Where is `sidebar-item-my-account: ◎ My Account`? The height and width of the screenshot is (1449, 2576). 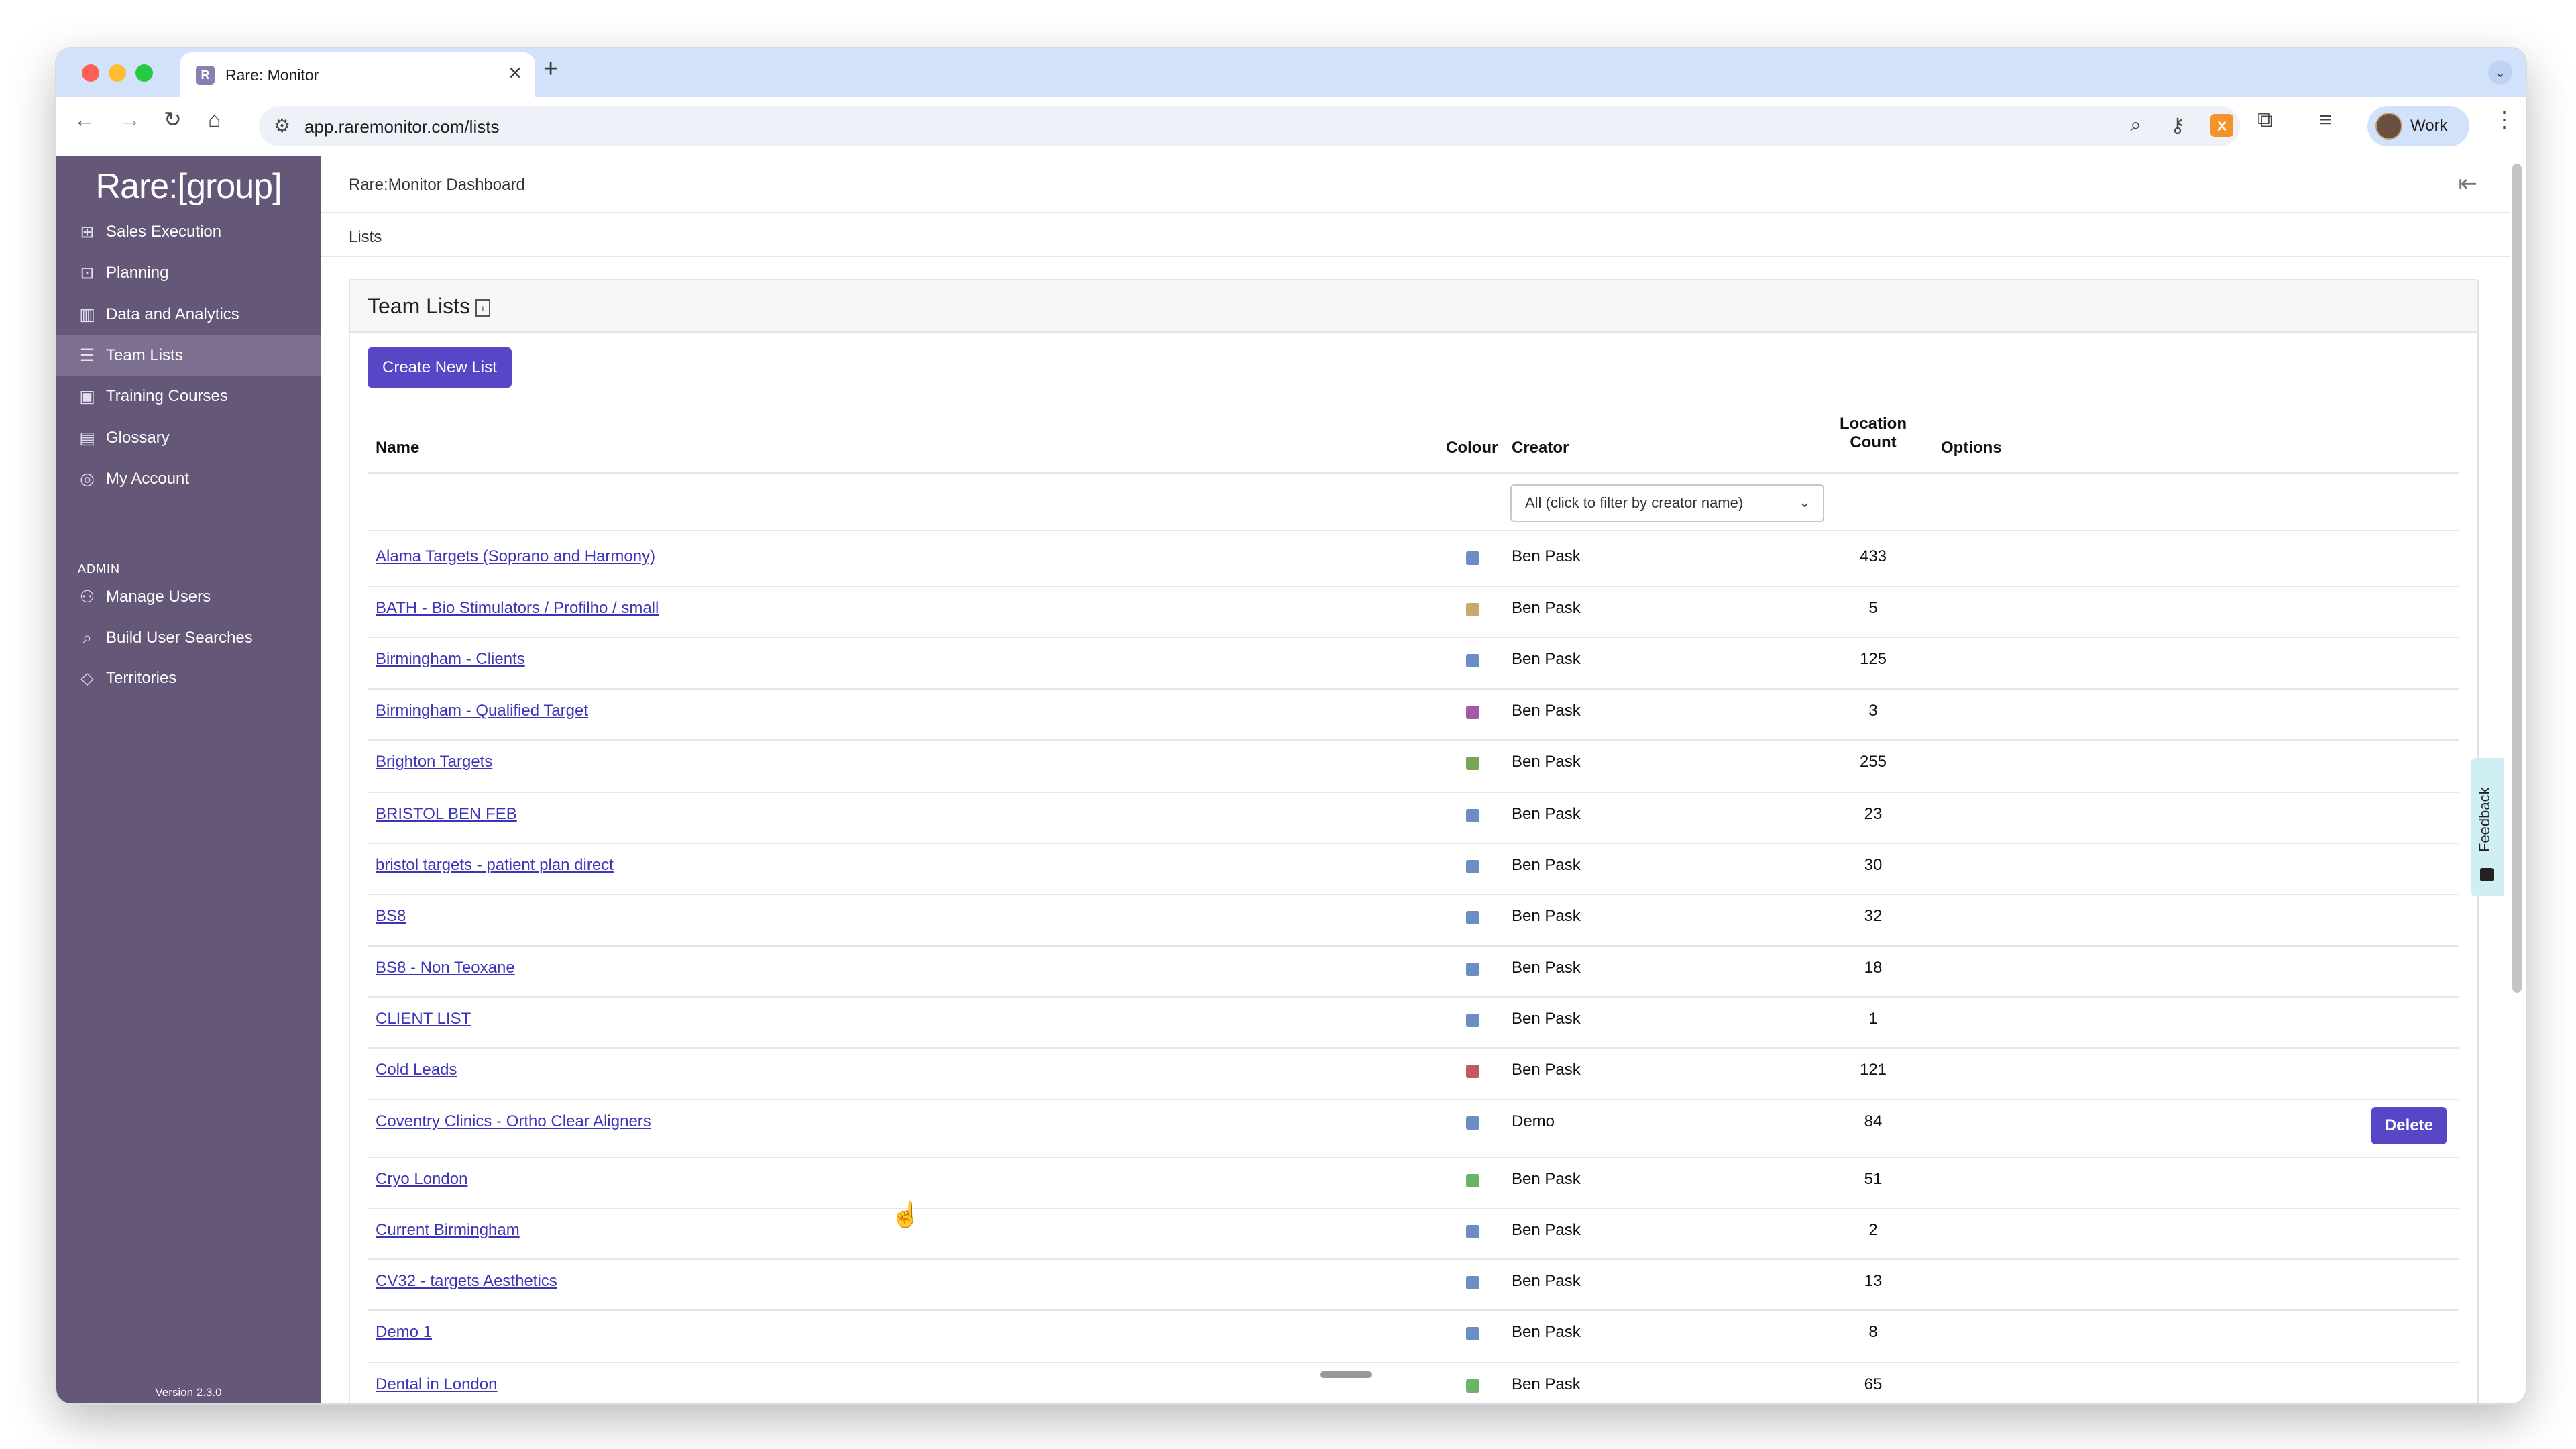
sidebar-item-my-account: ◎ My Account is located at coordinates (188, 479).